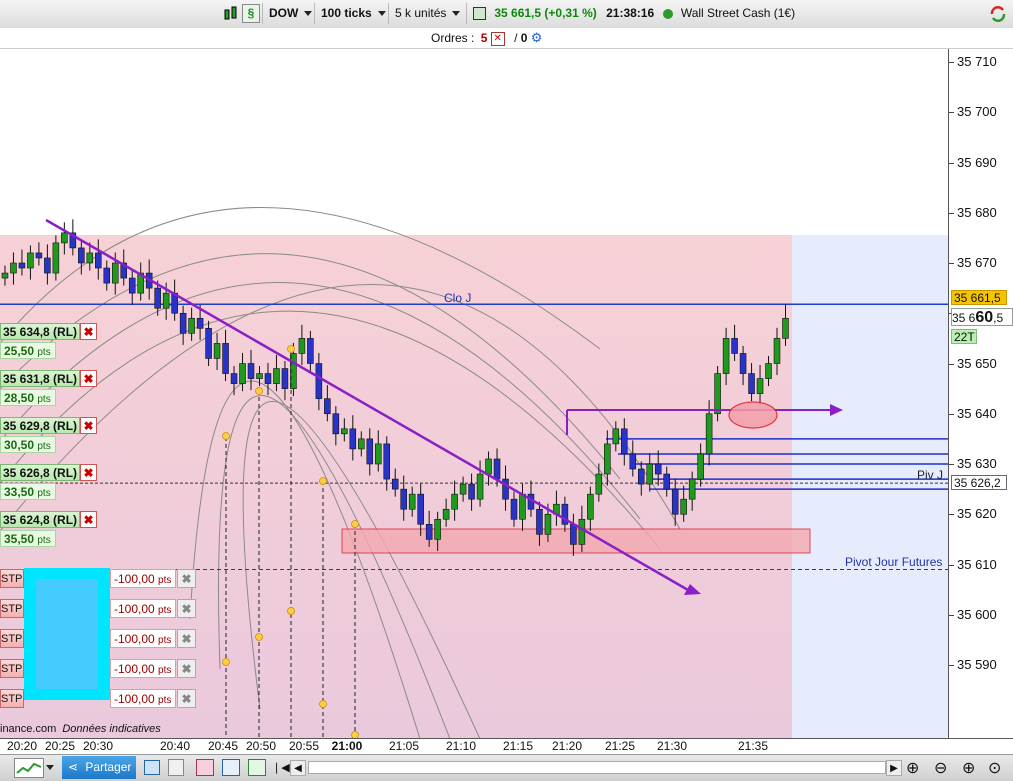 Image resolution: width=1013 pixels, height=781 pixels. Describe the element at coordinates (29, 768) in the screenshot. I see `mini-chart-icon` at that location.